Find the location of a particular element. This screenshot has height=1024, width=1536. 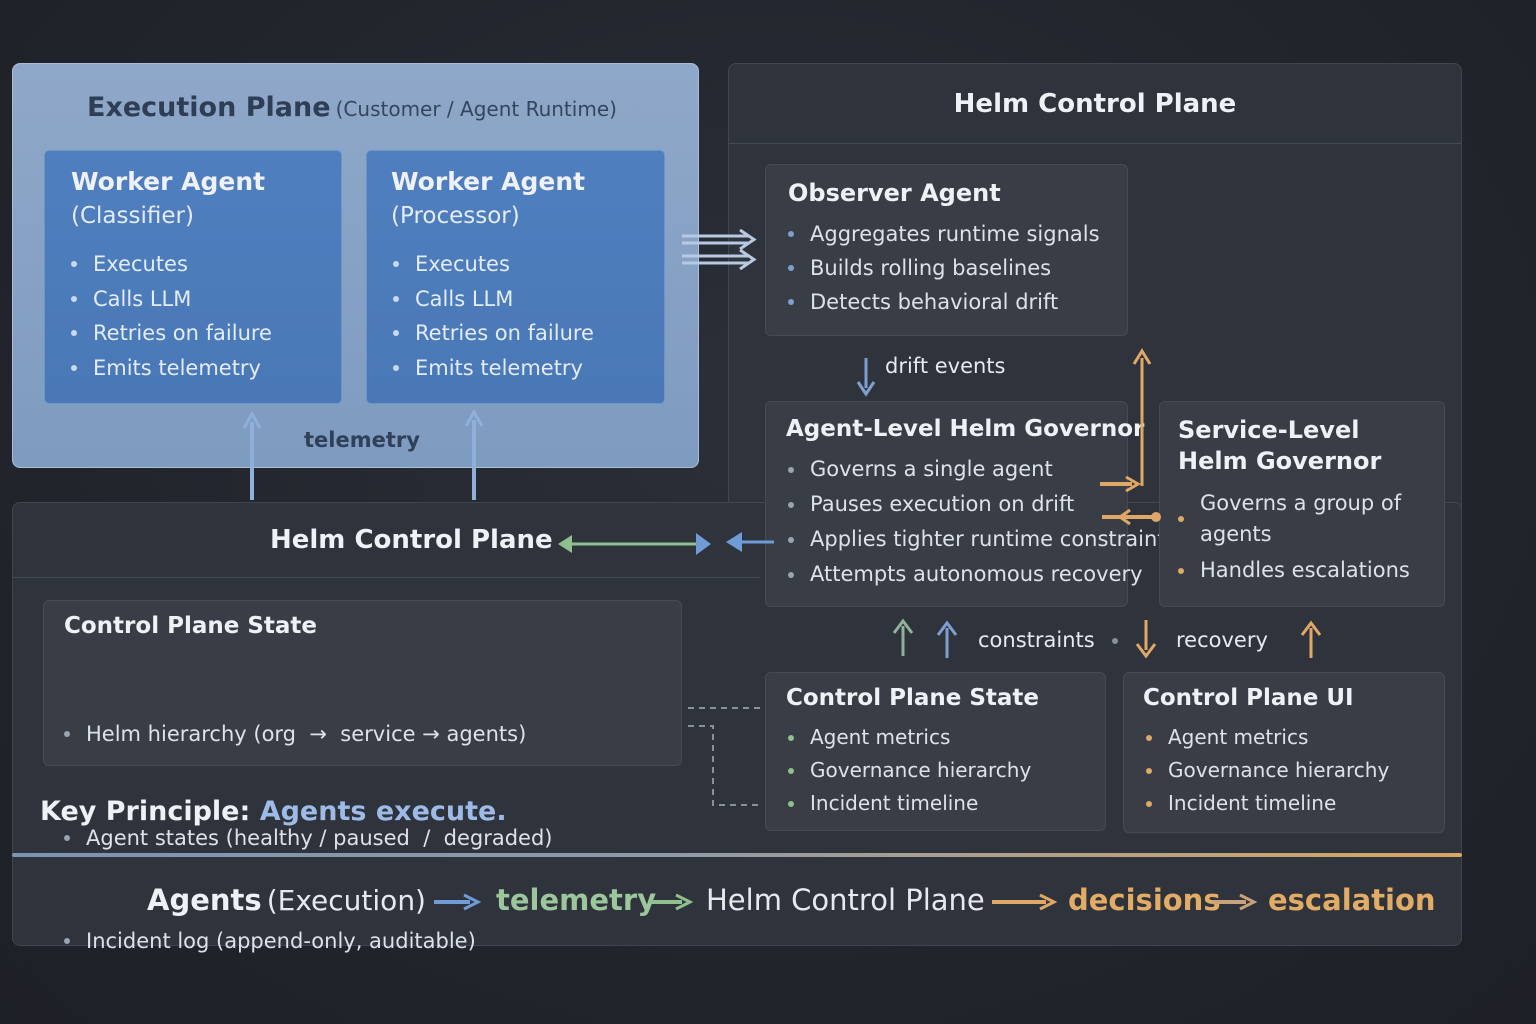

helm-bidirectional-arrow is located at coordinates (634, 544).